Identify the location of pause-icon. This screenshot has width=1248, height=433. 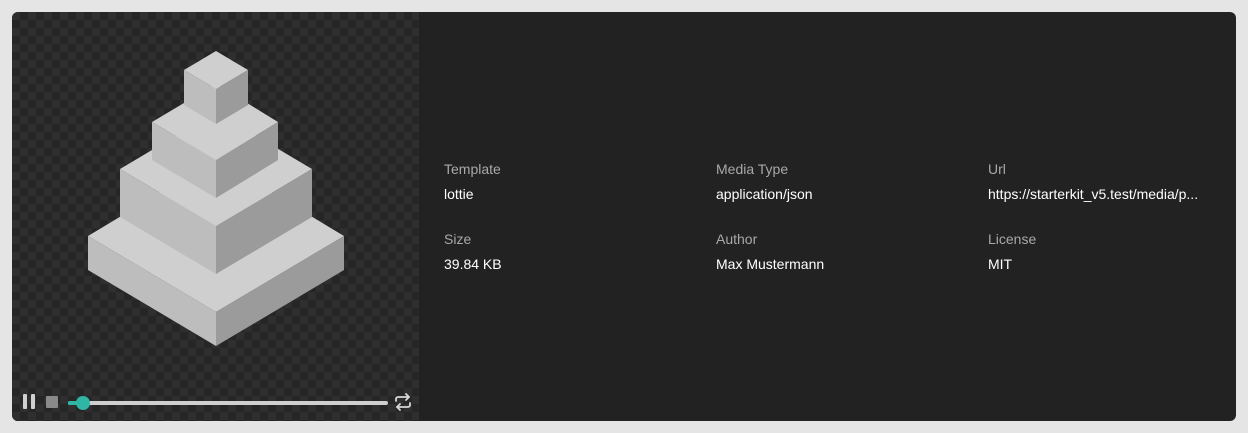
(29, 402).